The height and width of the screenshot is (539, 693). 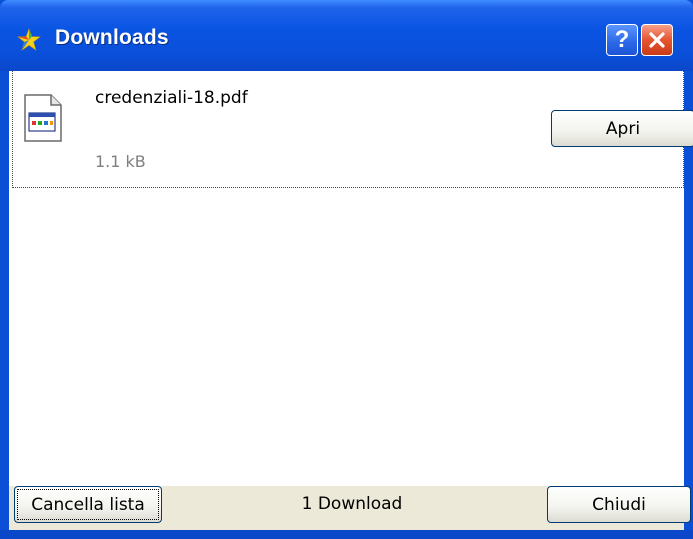 I want to click on file-document-icon, so click(x=43, y=118).